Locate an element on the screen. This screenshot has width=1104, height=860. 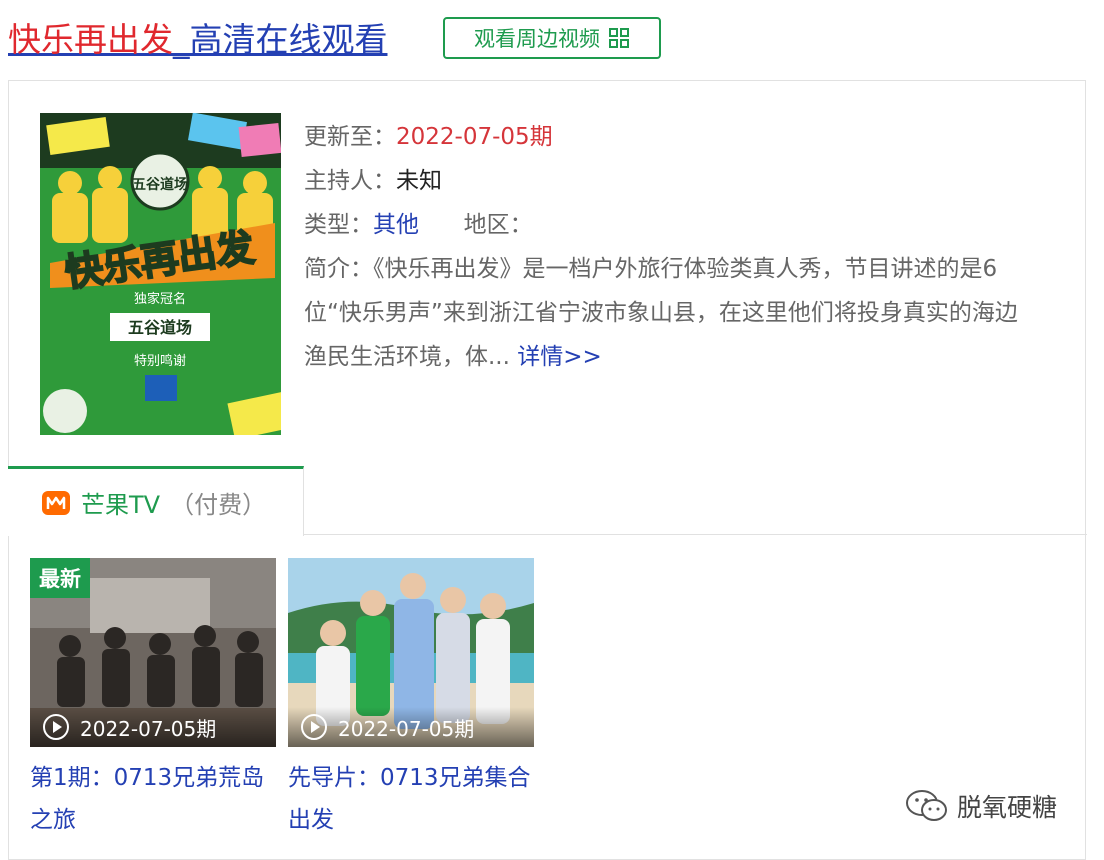
title-highlight: 快乐再出发 is located at coordinates (90, 39).